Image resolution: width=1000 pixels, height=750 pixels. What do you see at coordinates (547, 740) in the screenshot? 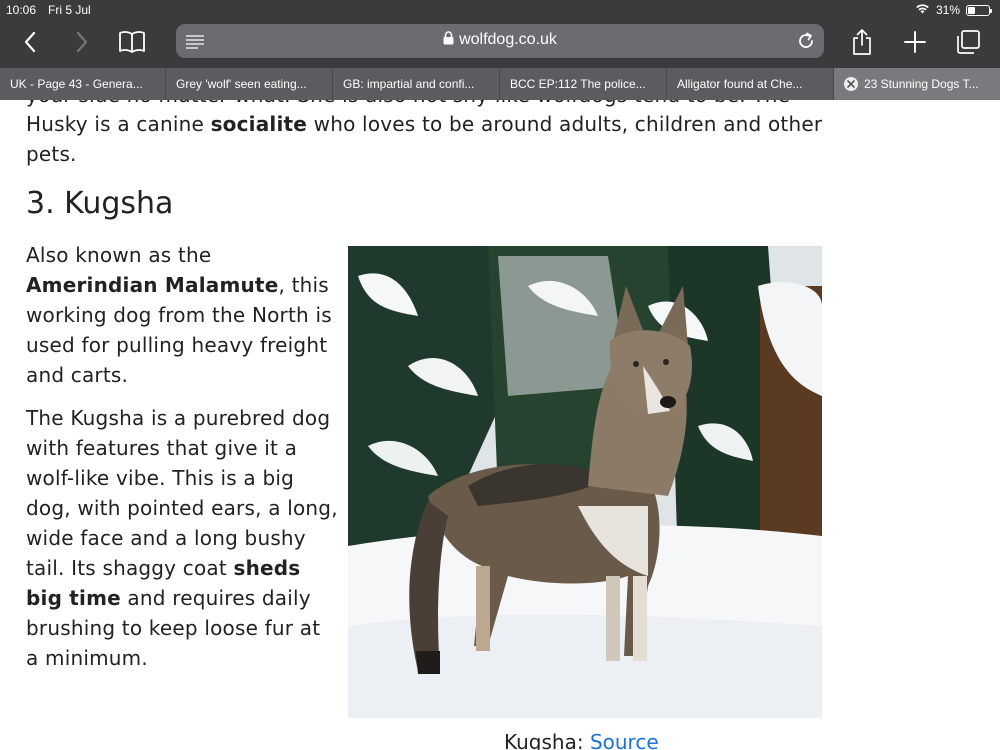
I see `caption-text: Kugsha:` at bounding box center [547, 740].